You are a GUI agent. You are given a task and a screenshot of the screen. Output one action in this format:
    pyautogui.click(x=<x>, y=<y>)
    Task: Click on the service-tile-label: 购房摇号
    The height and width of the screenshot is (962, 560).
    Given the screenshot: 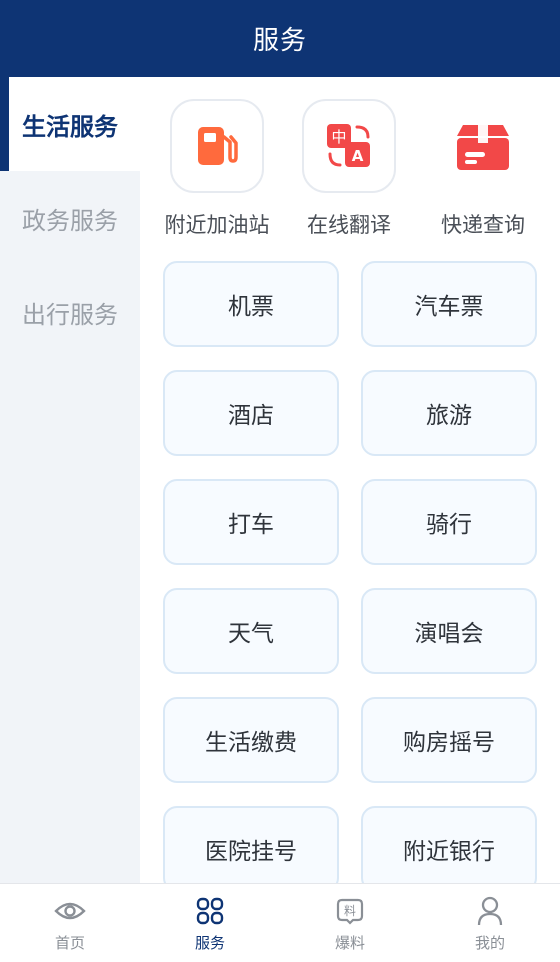 What is the action you would take?
    pyautogui.click(x=449, y=742)
    